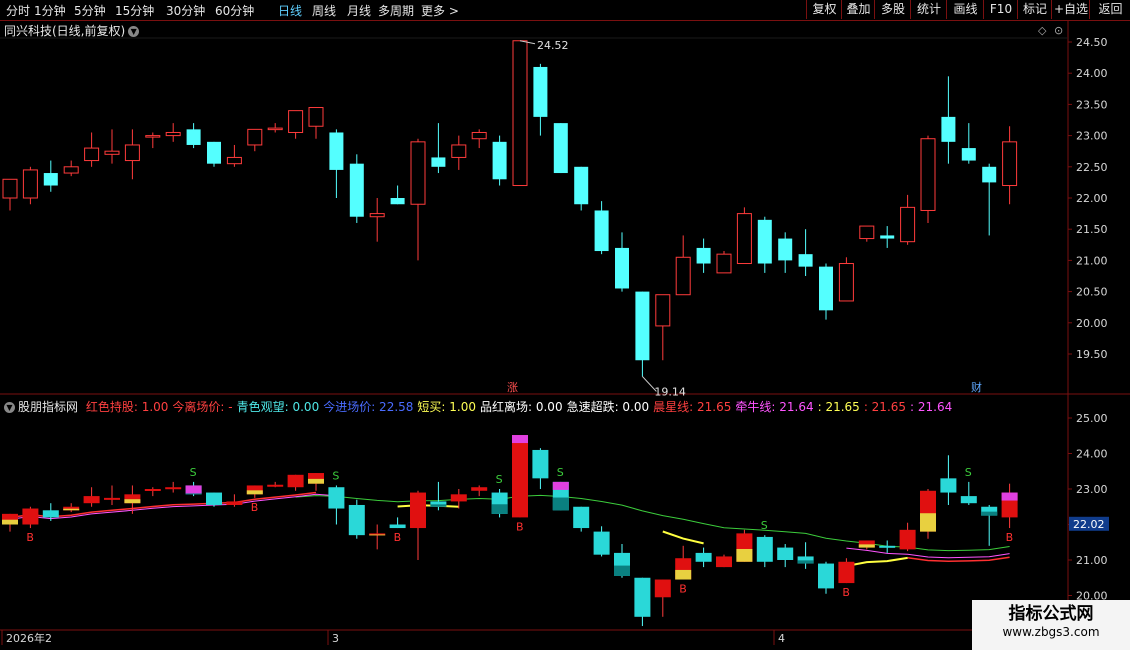 The width and height of the screenshot is (1130, 650). I want to click on ind-ytick-label: 24.00, so click(1092, 454).